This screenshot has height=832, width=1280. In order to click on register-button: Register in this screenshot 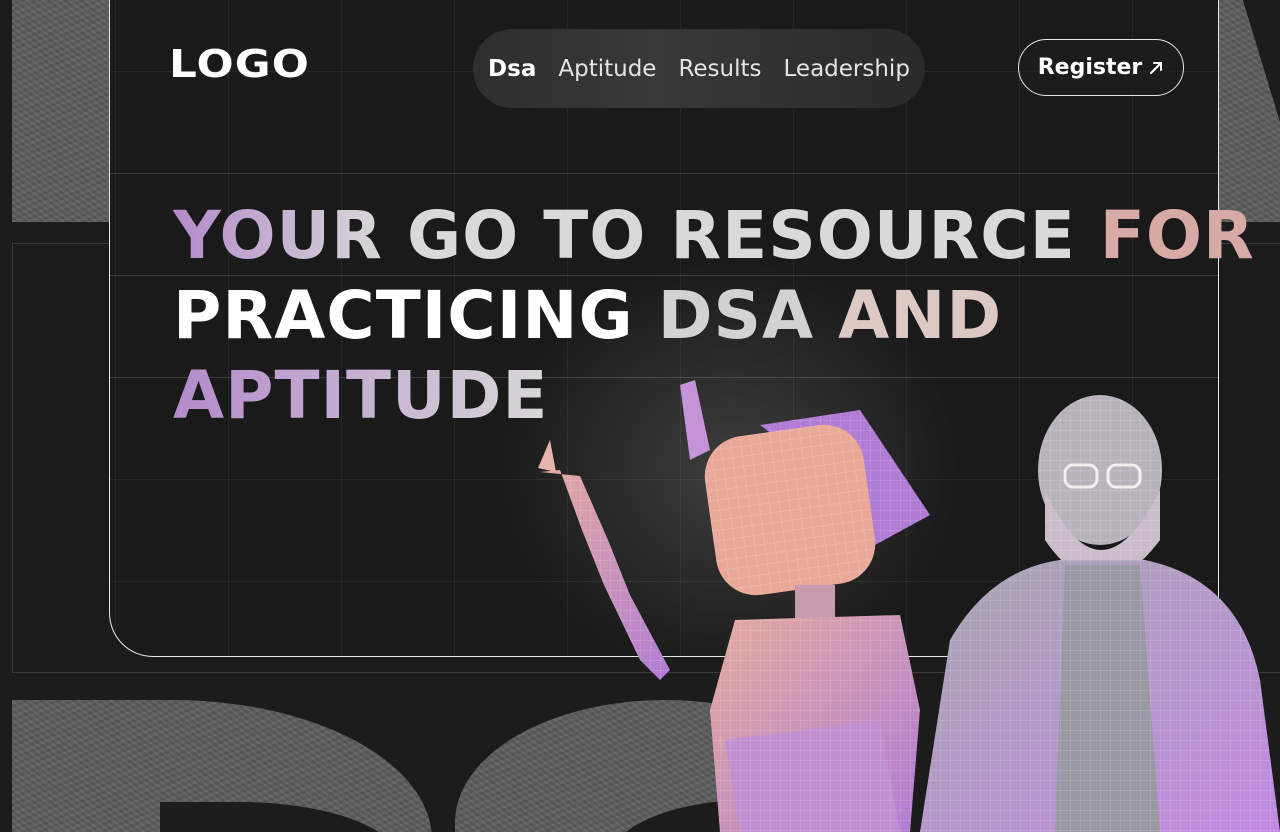, I will do `click(1101, 67)`.